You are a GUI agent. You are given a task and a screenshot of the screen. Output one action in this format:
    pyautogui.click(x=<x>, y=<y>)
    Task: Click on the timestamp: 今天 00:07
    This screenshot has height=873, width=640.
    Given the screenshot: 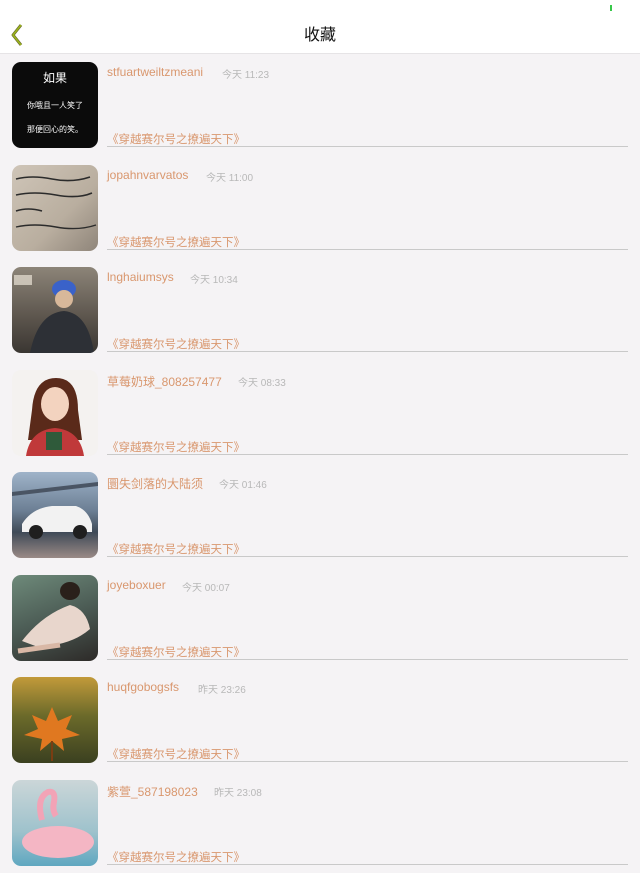 What is the action you would take?
    pyautogui.click(x=206, y=586)
    